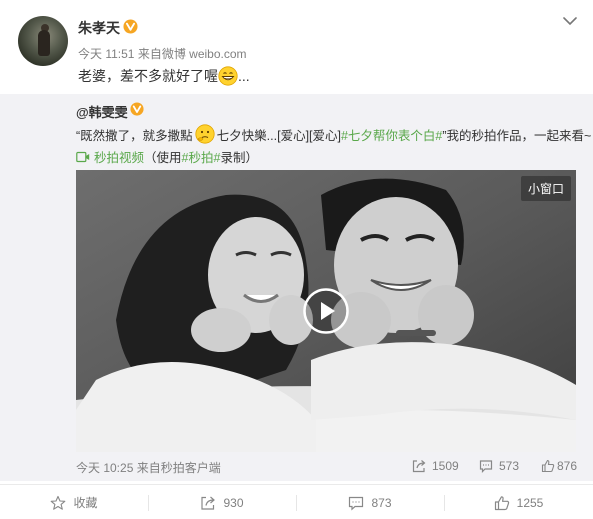 Image resolution: width=593 pixels, height=519 pixels. I want to click on comment-button: 873, so click(370, 502).